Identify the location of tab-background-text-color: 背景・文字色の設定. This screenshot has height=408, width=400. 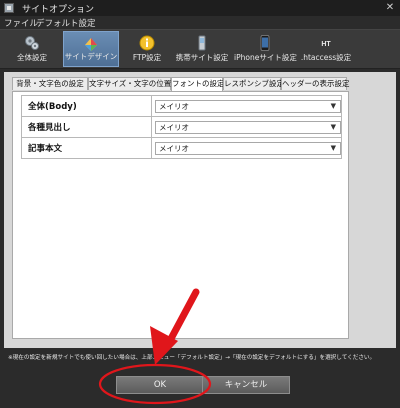
(50, 83).